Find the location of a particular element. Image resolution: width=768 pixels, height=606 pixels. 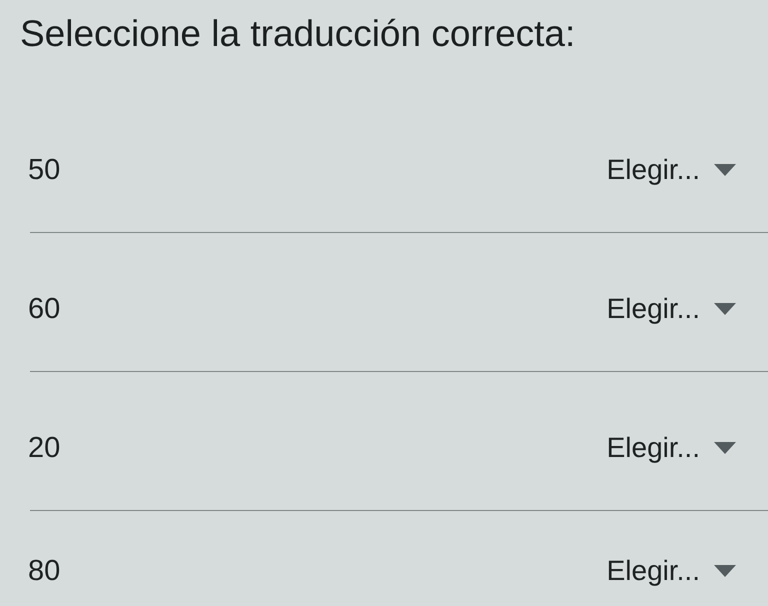

question-title: Seleccione la traducción correcta: is located at coordinates (297, 34).